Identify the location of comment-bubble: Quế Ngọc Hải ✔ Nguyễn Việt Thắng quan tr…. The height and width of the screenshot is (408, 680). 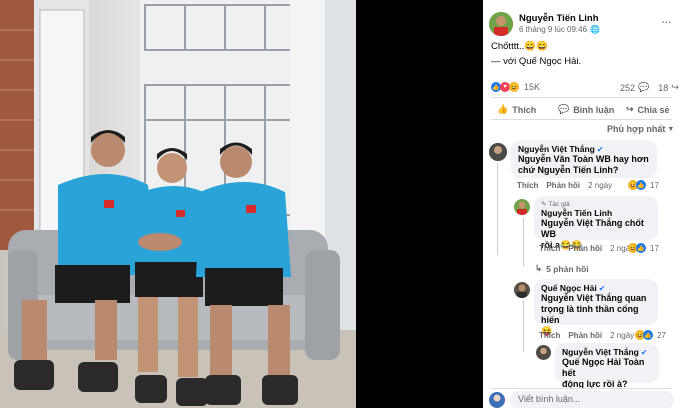
(596, 307).